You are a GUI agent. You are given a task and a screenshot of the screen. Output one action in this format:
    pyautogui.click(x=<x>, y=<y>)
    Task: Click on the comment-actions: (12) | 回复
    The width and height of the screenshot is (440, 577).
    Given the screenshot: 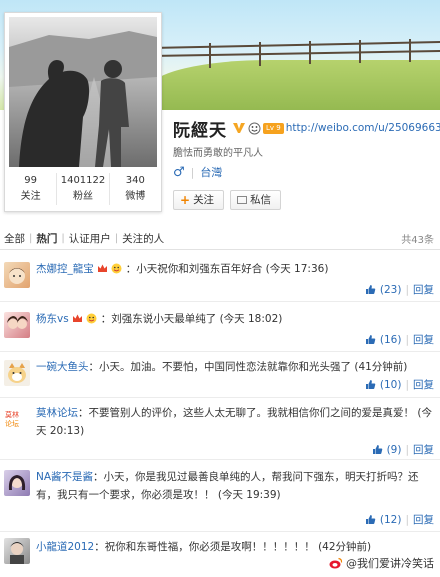 What is the action you would take?
    pyautogui.click(x=399, y=519)
    